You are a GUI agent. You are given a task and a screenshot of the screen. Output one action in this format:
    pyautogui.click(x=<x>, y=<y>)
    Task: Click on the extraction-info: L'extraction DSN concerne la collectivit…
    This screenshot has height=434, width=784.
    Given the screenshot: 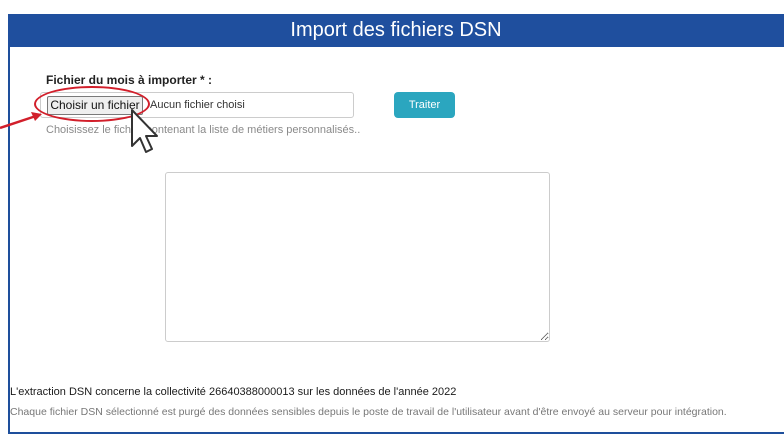 What is the action you would take?
    pyautogui.click(x=233, y=392)
    